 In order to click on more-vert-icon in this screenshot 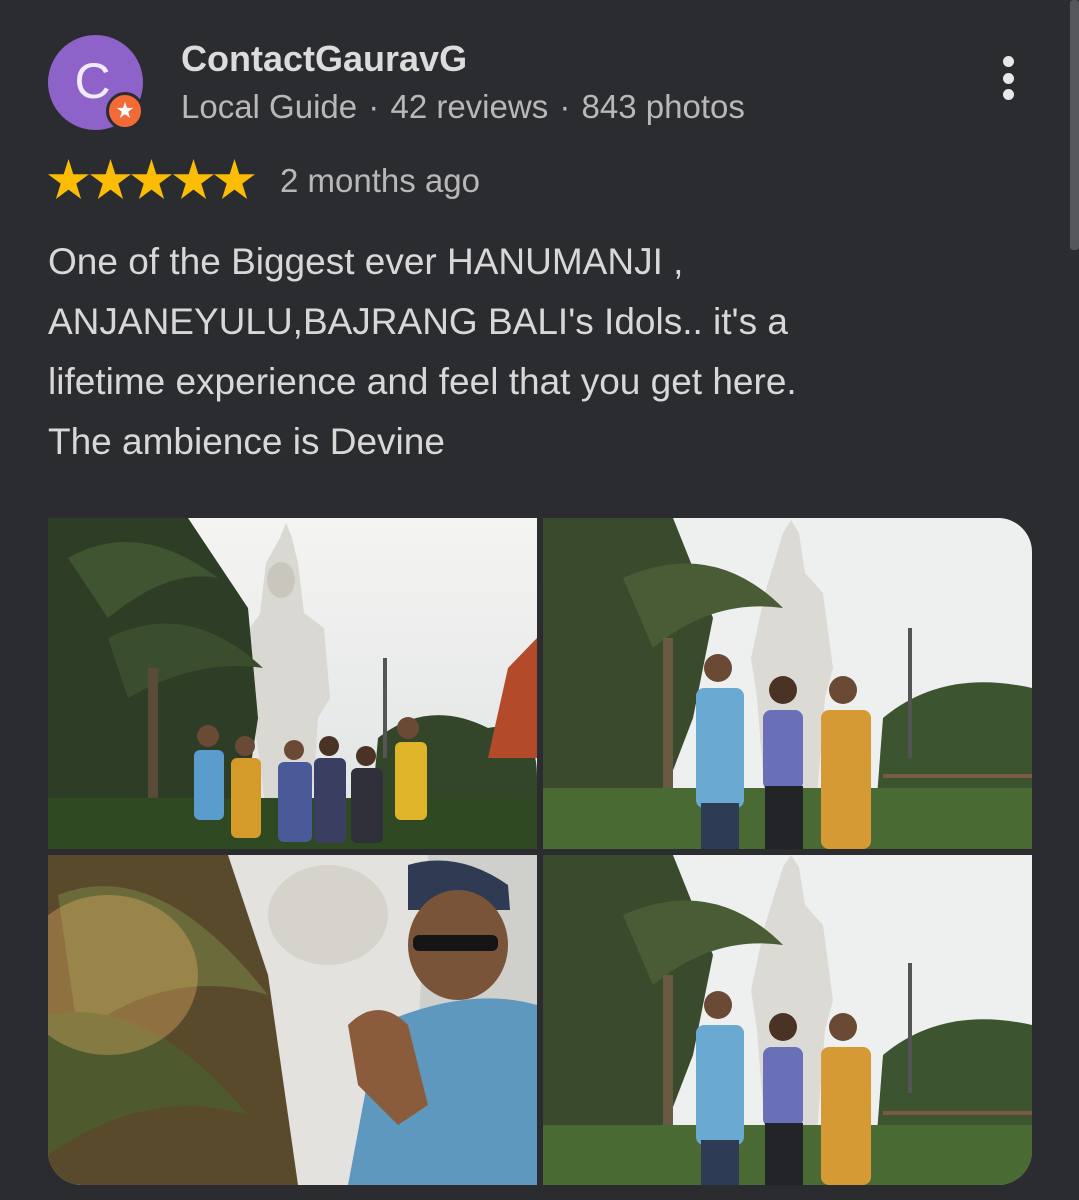, I will do `click(1008, 61)`.